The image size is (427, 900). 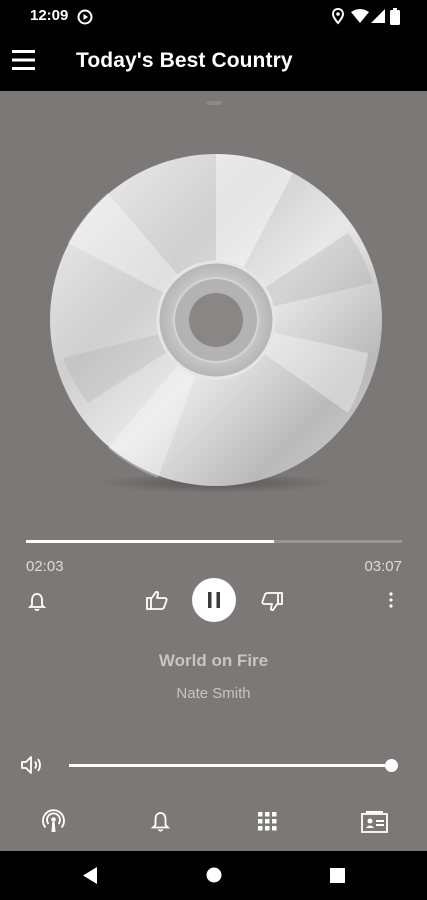 I want to click on wifi-icon, so click(x=360, y=16).